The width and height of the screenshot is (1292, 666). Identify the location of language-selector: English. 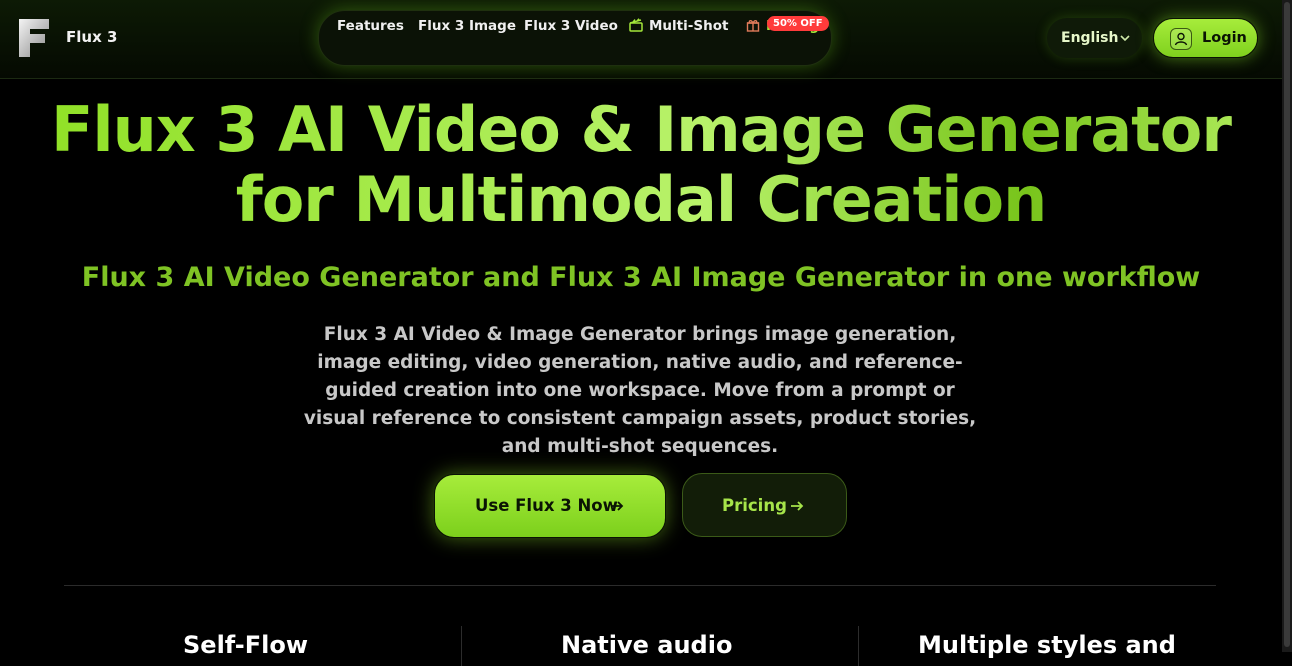
(1094, 38).